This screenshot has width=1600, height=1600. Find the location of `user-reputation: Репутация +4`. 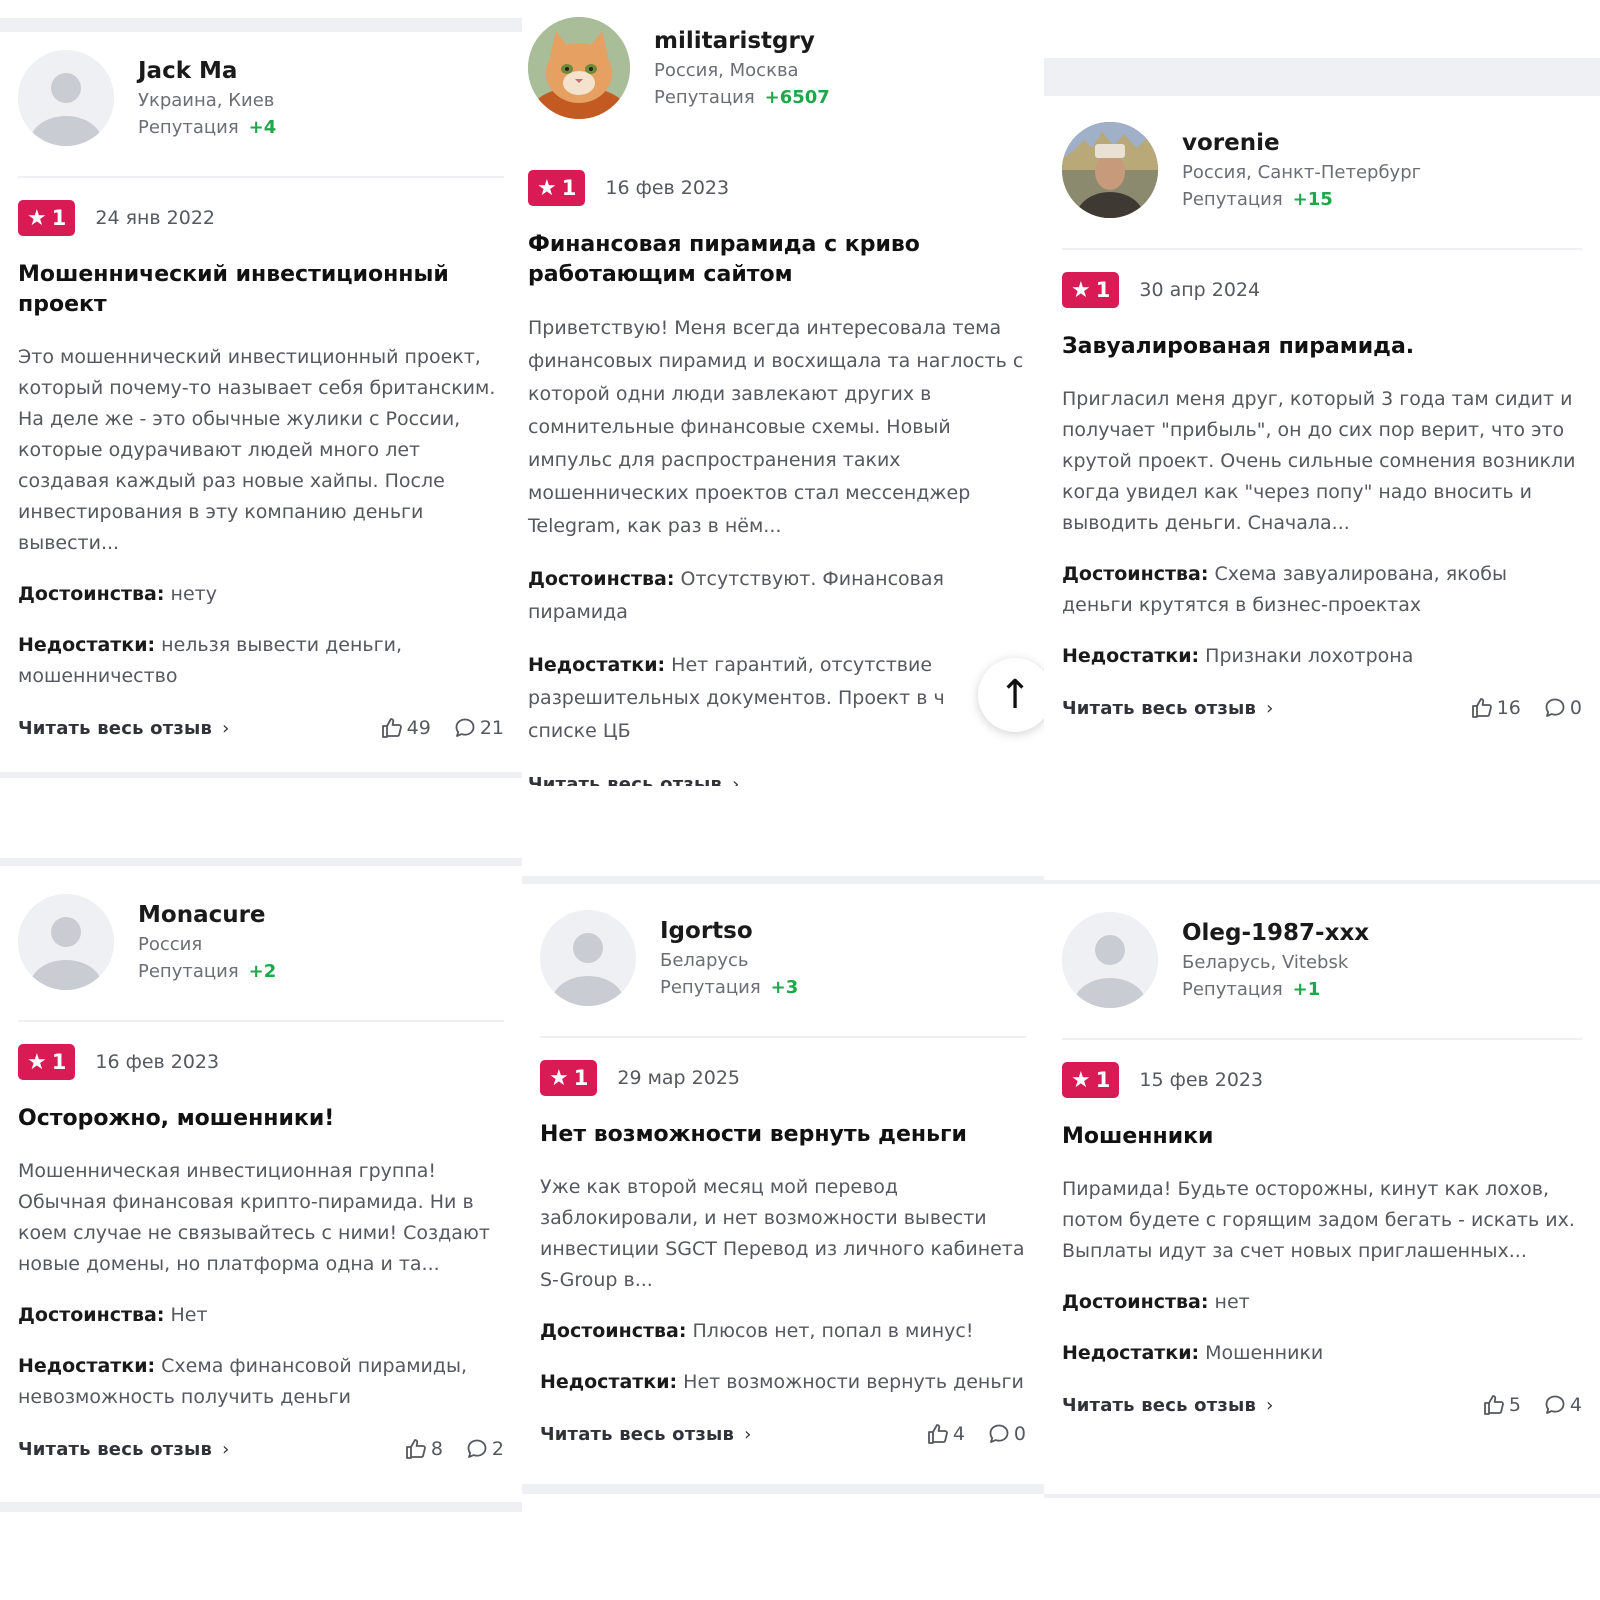

user-reputation: Репутация +4 is located at coordinates (207, 127).